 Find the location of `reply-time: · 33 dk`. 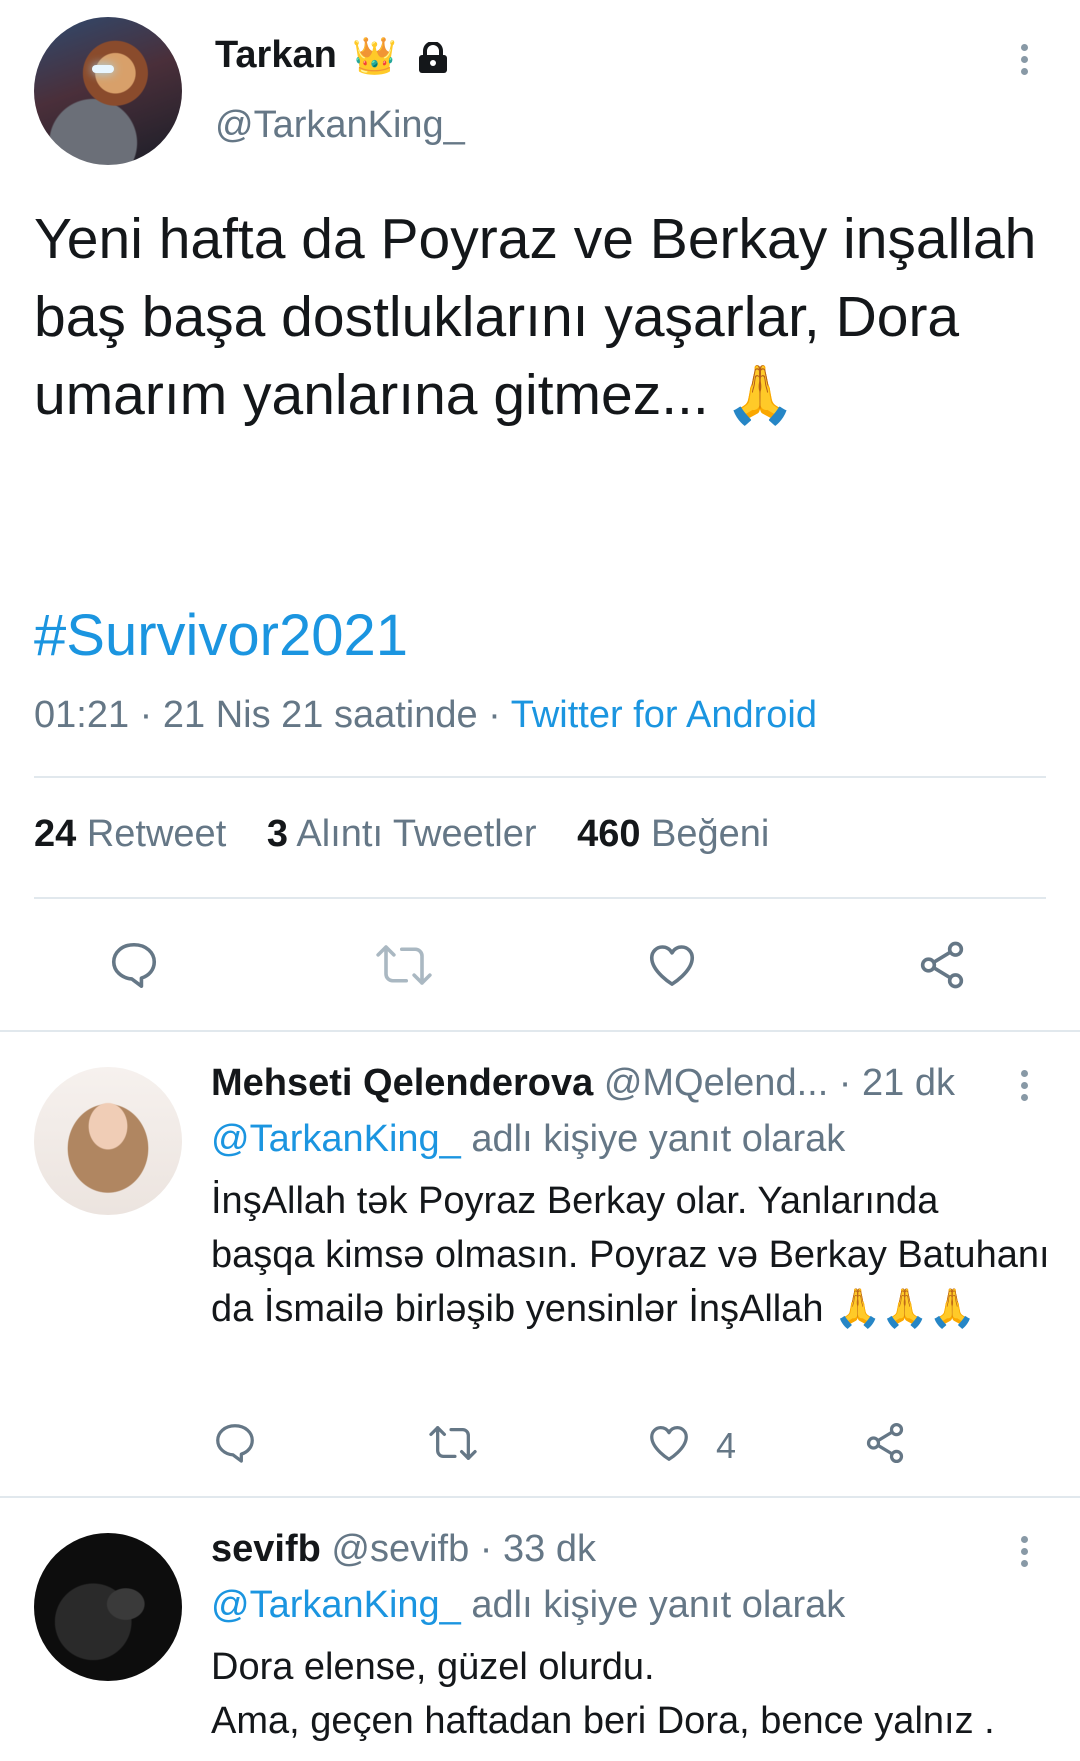

reply-time: · 33 dk is located at coordinates (532, 1549).